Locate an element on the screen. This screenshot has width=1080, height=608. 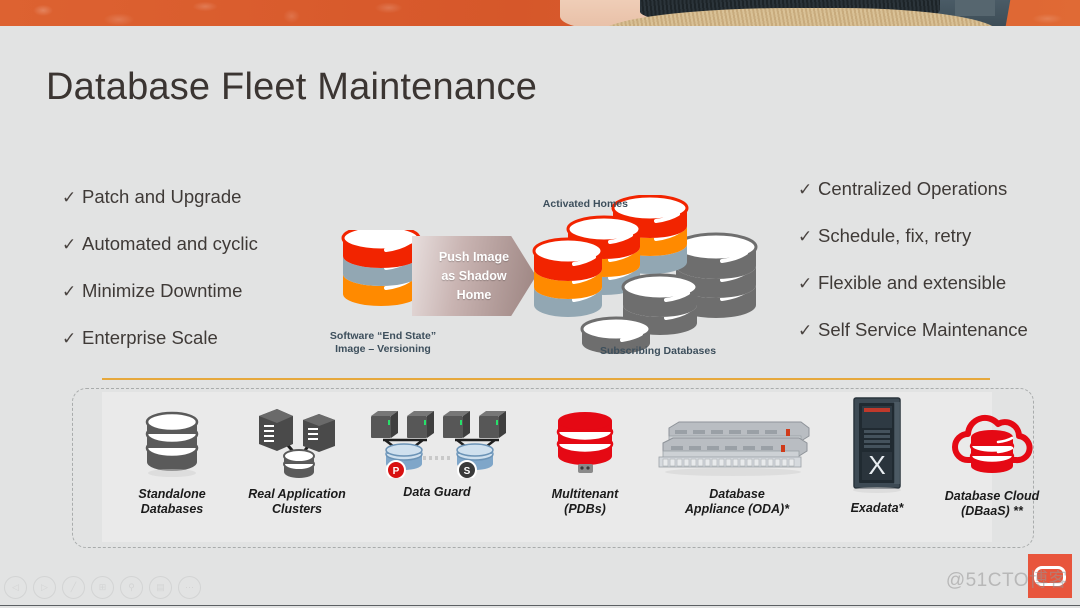
oracle-logo is located at coordinates (1050, 576).